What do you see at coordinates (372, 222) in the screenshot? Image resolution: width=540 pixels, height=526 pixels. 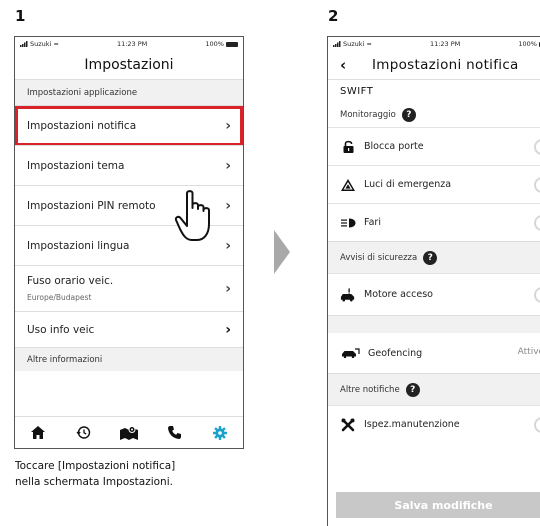 I see `row-label: Fari` at bounding box center [372, 222].